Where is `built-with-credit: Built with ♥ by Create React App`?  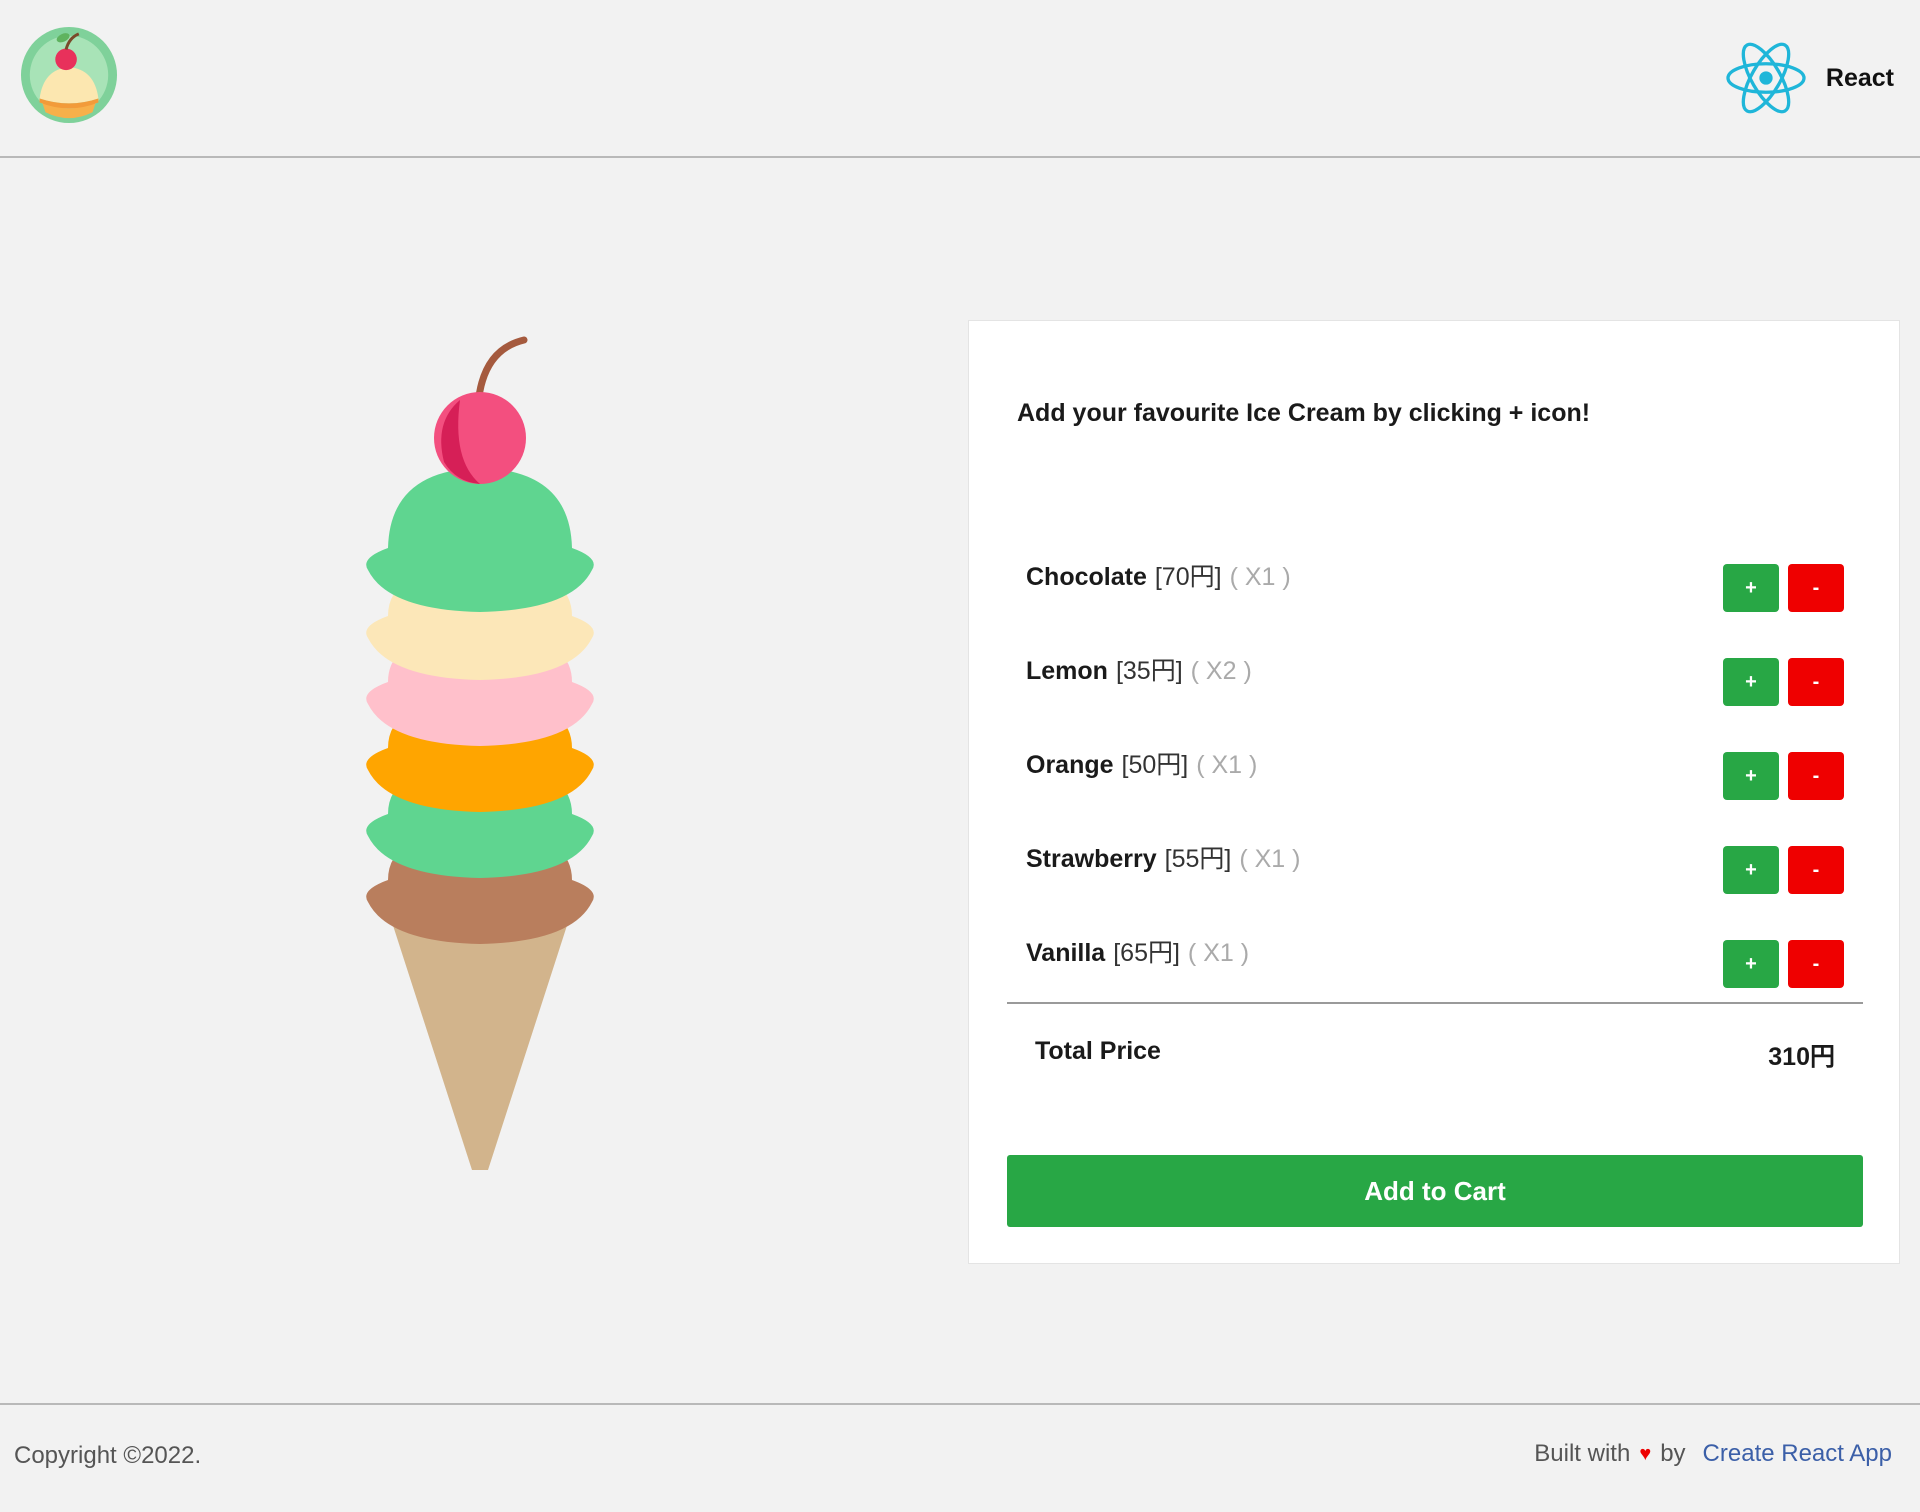
built-with-credit: Built with ♥ by Create React App is located at coordinates (1713, 1454).